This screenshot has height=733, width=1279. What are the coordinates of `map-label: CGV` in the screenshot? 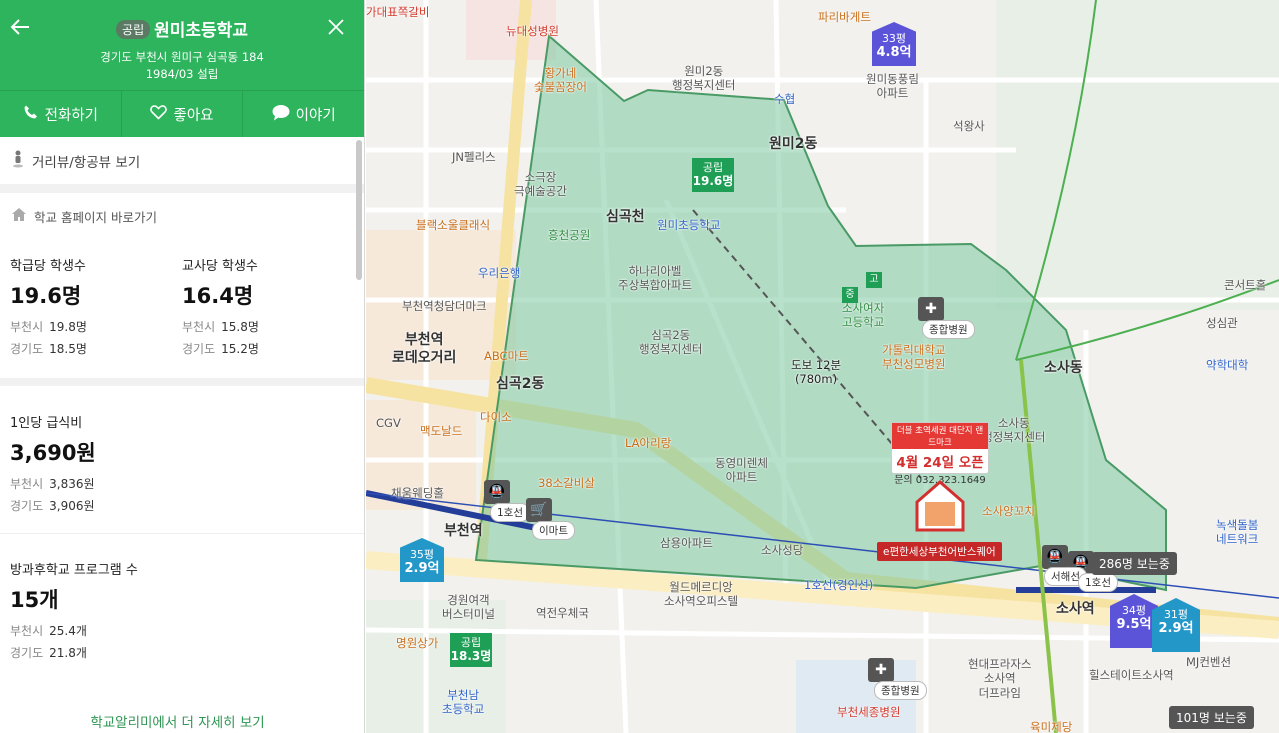 It's located at (388, 423).